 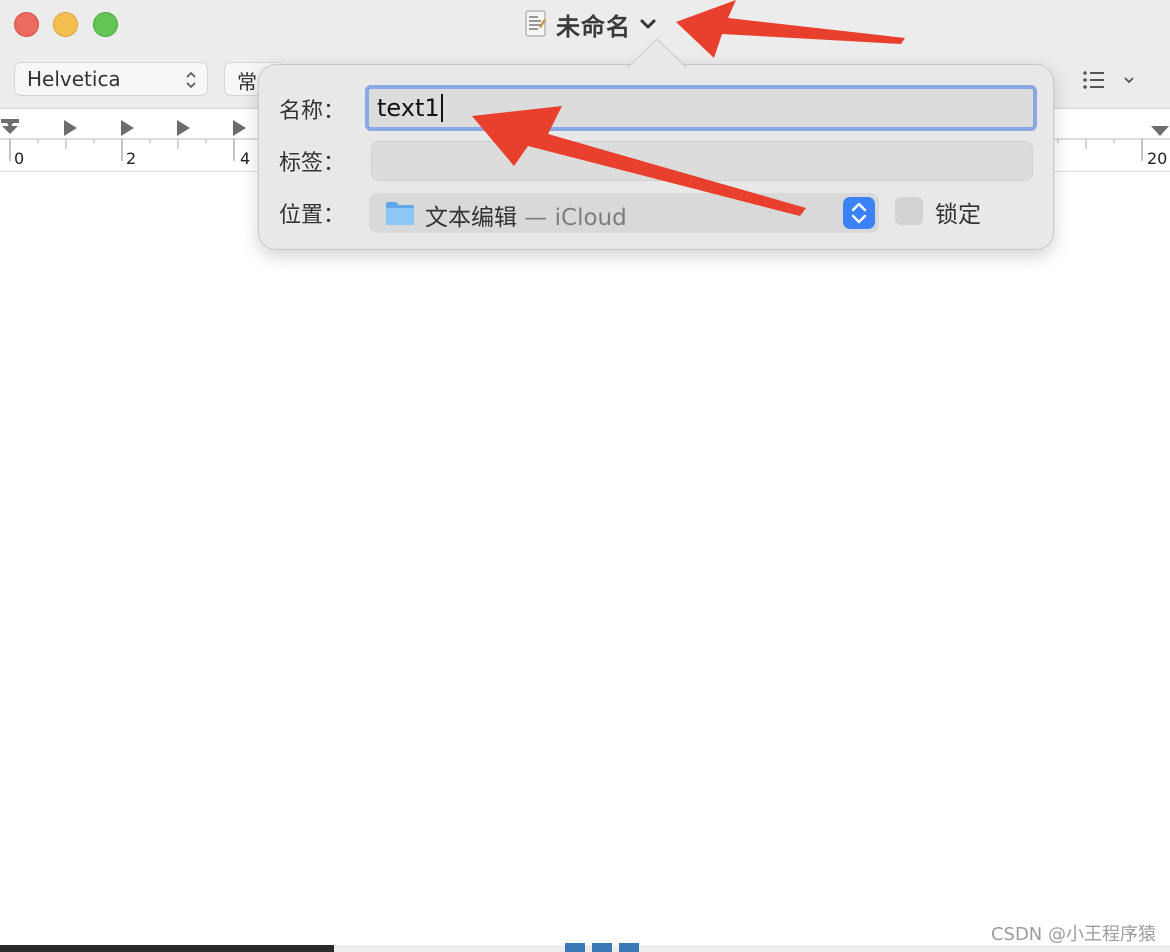 What do you see at coordinates (26, 24) in the screenshot?
I see `close-button` at bounding box center [26, 24].